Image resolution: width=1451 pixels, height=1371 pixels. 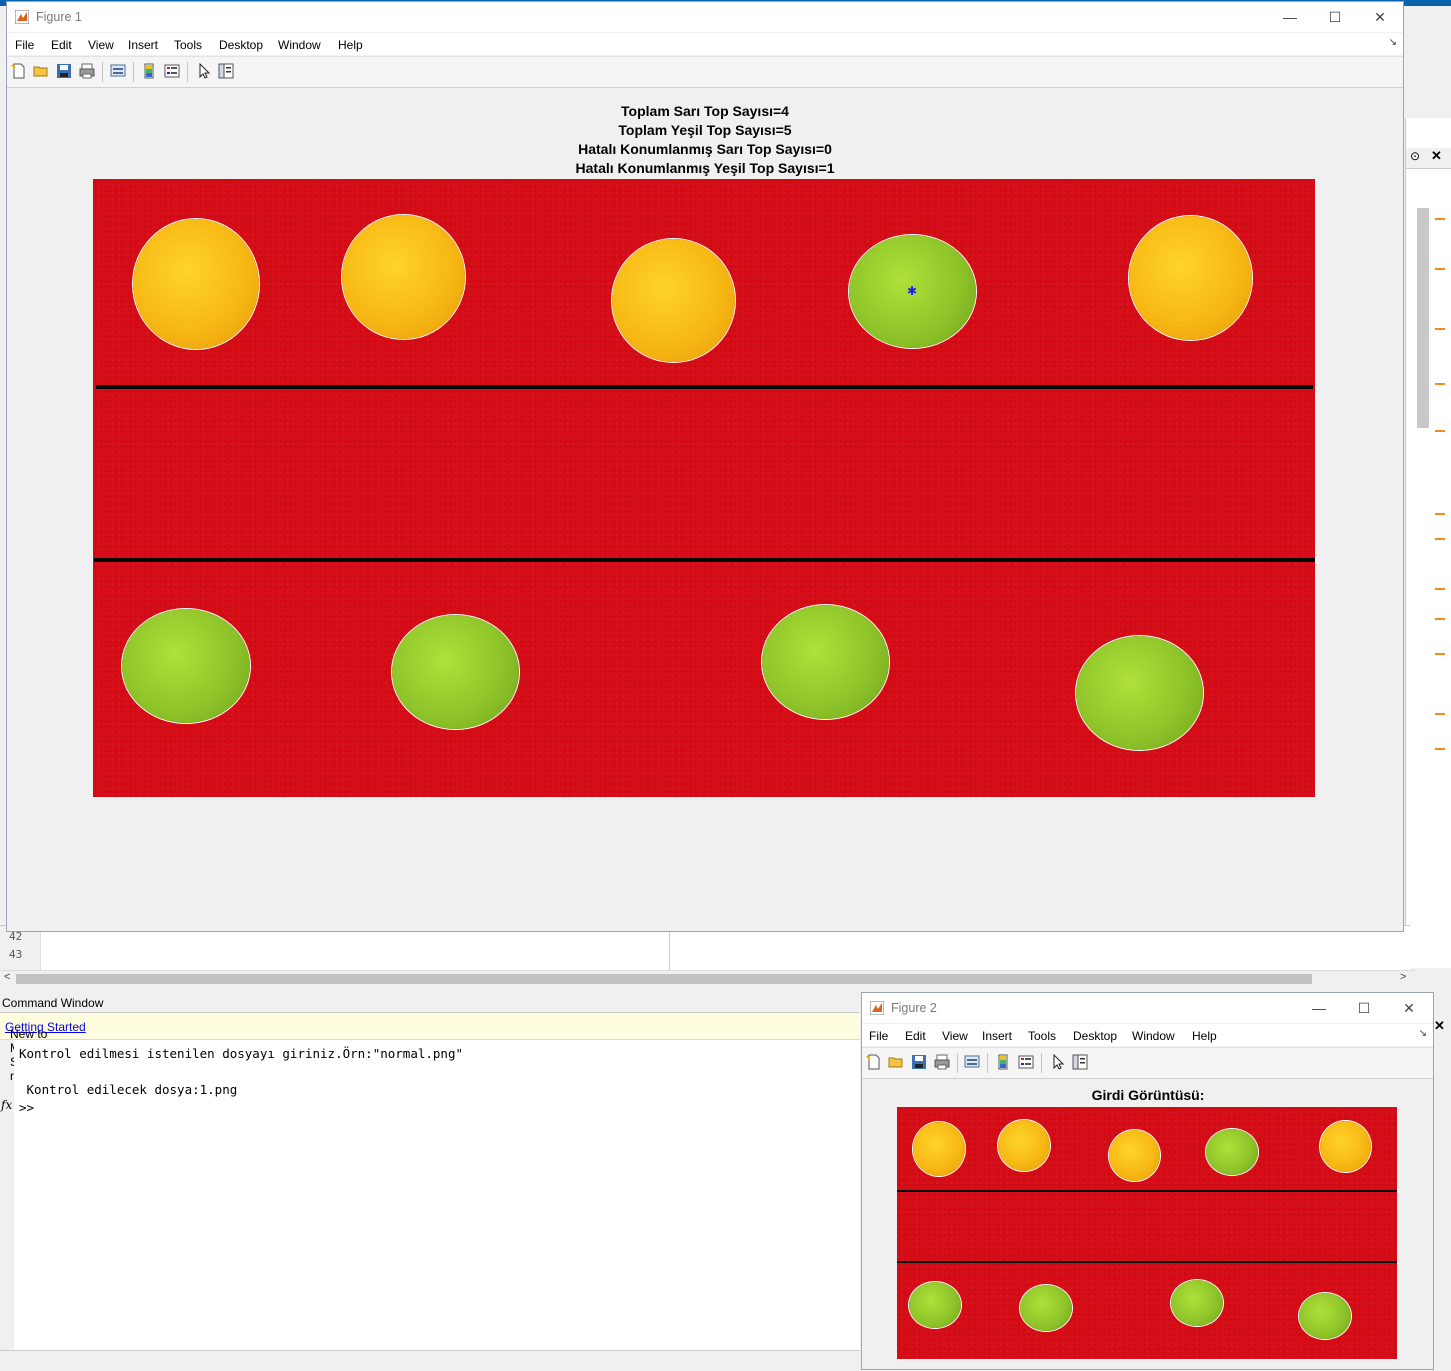 I want to click on banner-suffix: ., so click(x=12, y=1034).